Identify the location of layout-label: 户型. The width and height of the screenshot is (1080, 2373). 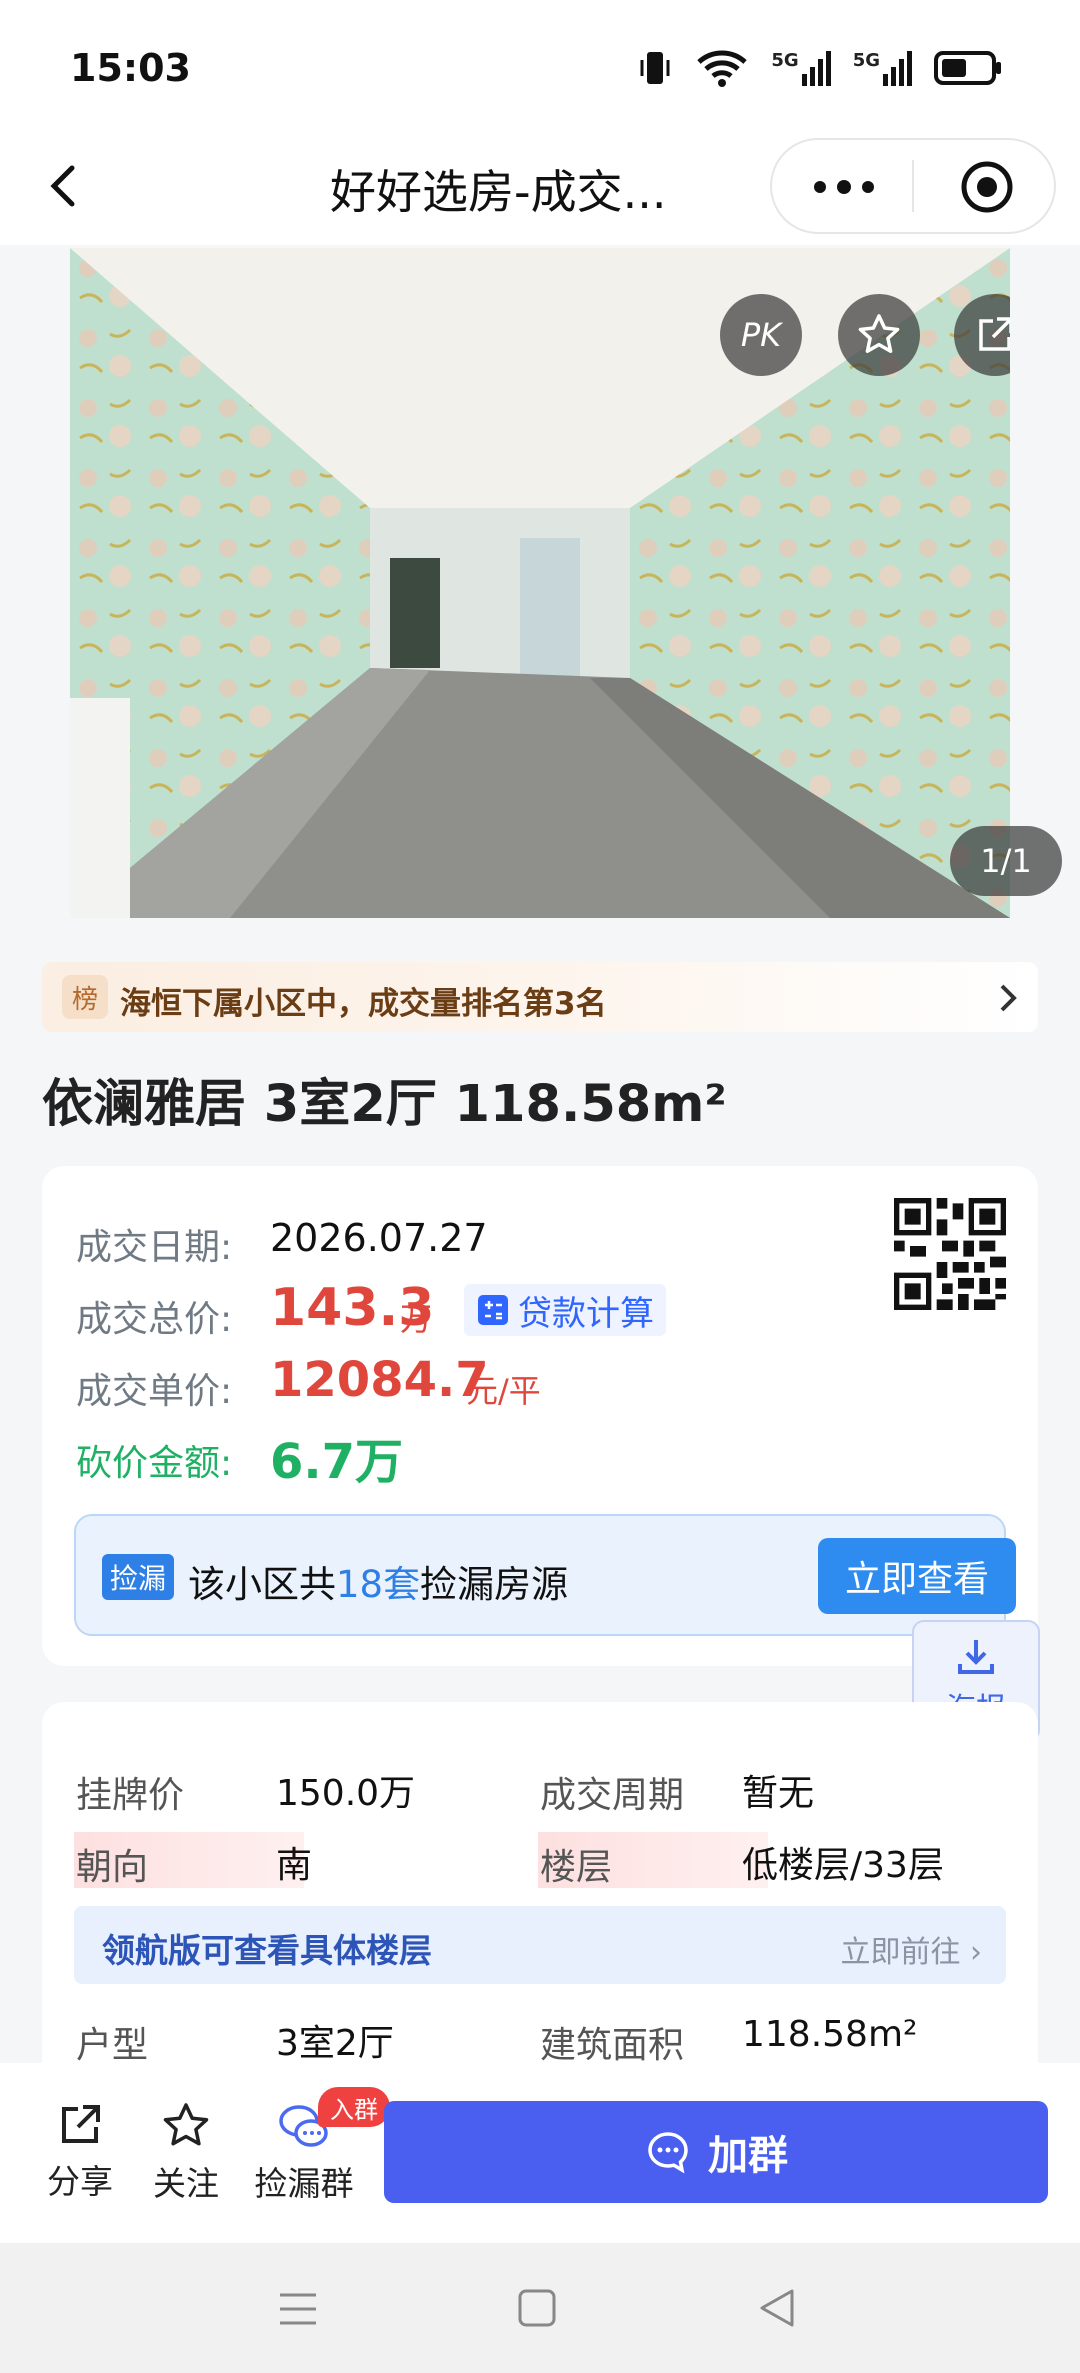
(112, 2045).